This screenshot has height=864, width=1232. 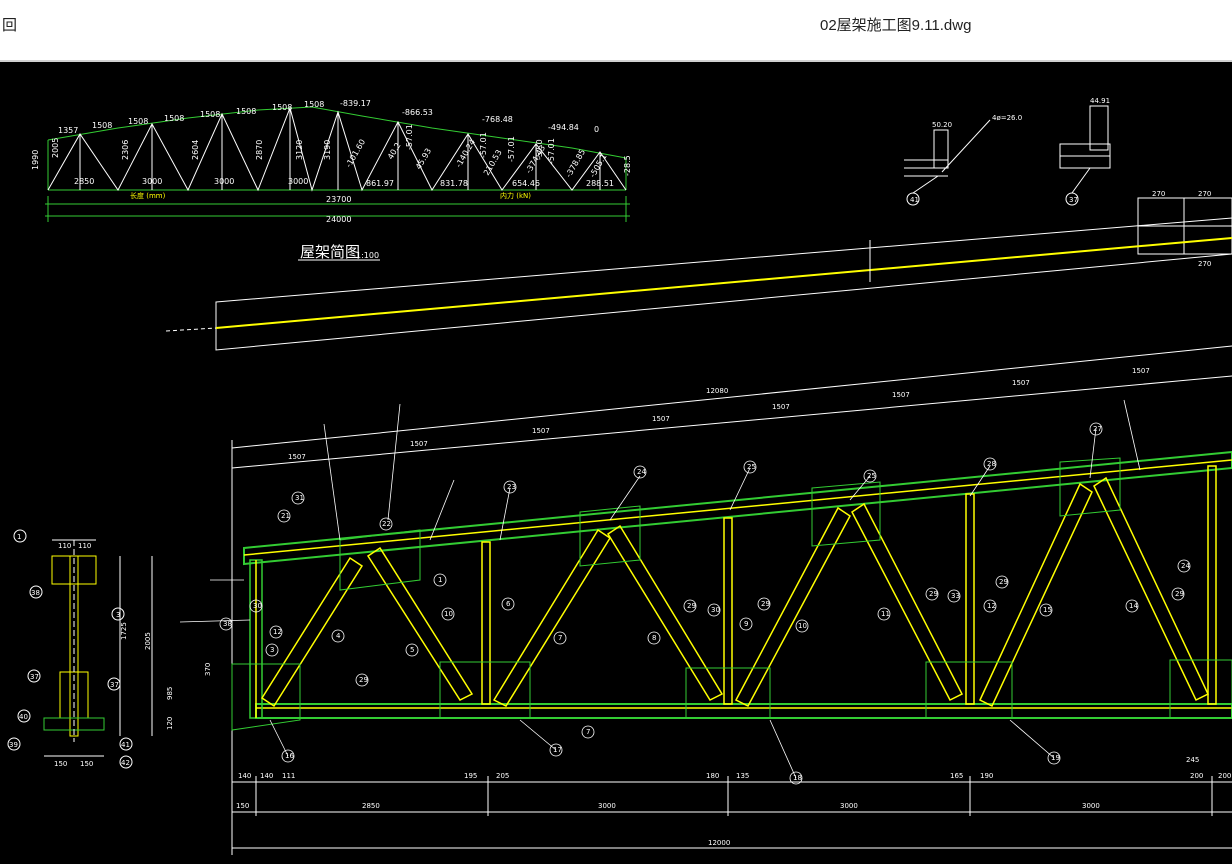 I want to click on ov-force-top: -839.17, so click(x=355, y=103).